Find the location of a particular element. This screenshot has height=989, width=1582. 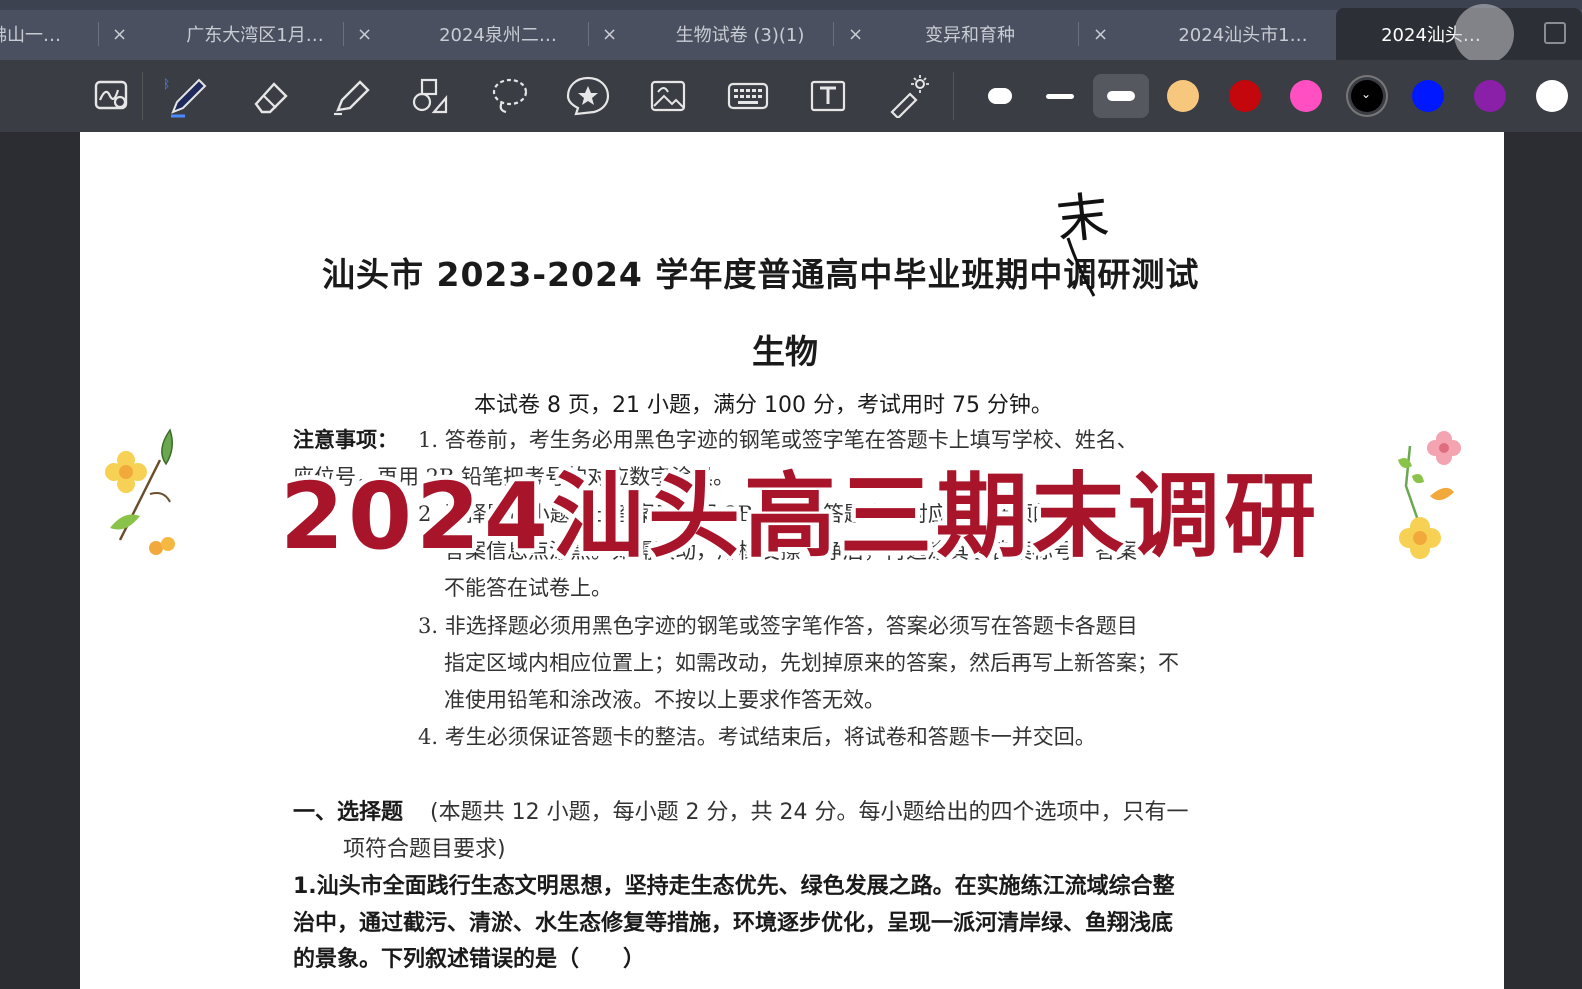

sticker-icon is located at coordinates (588, 96).